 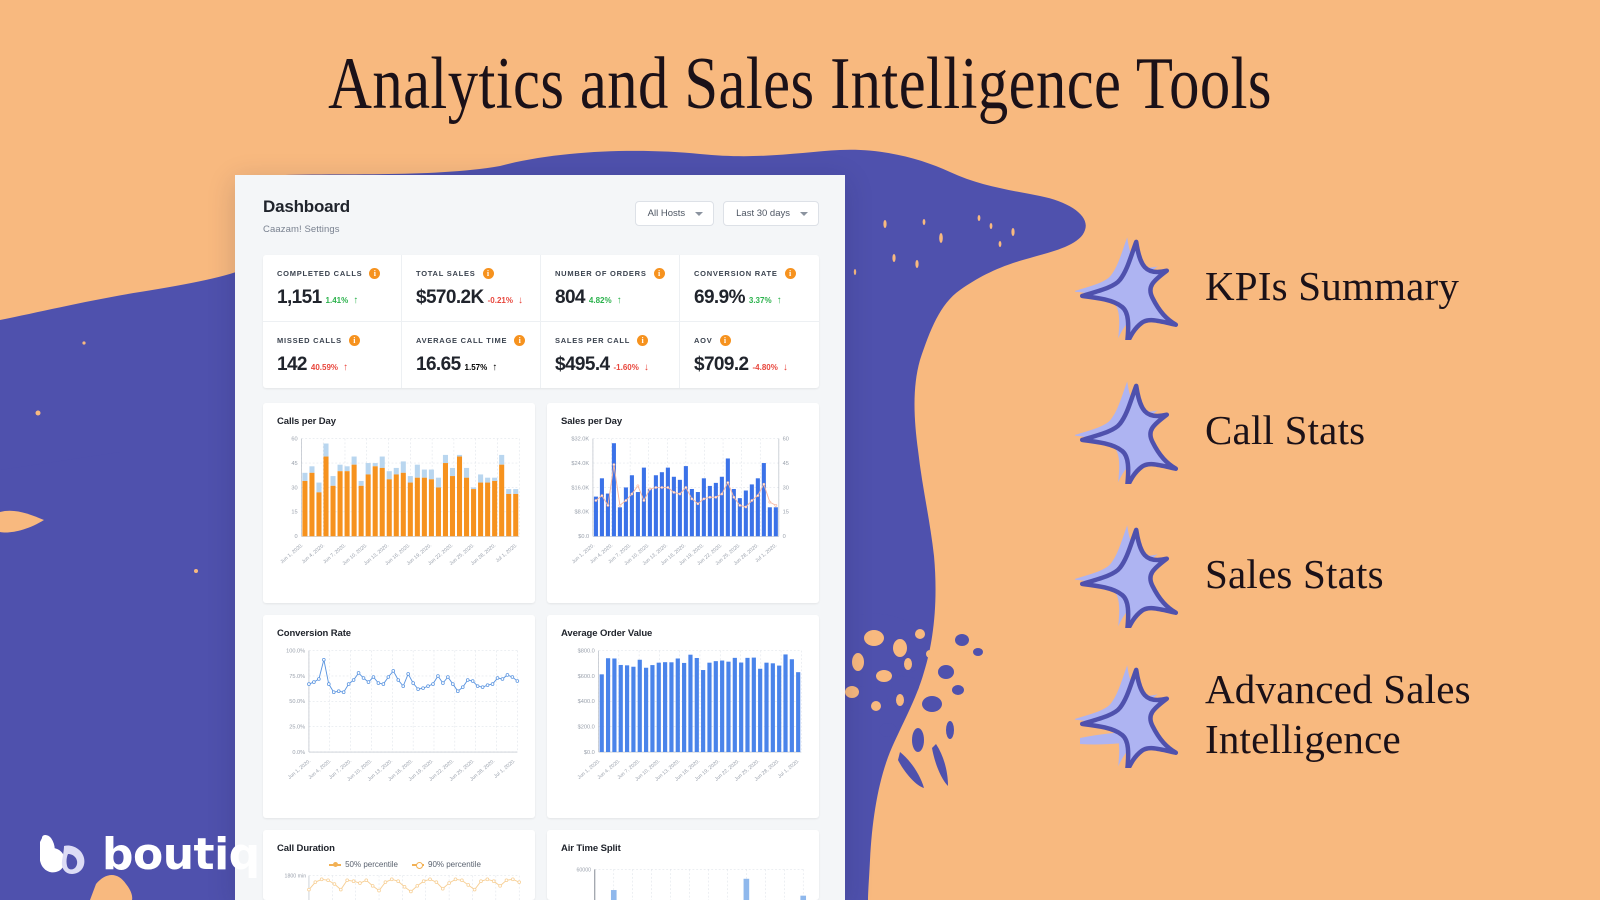 I want to click on kpi-value-row: $709.2 -4.80% ↓, so click(x=753, y=365).